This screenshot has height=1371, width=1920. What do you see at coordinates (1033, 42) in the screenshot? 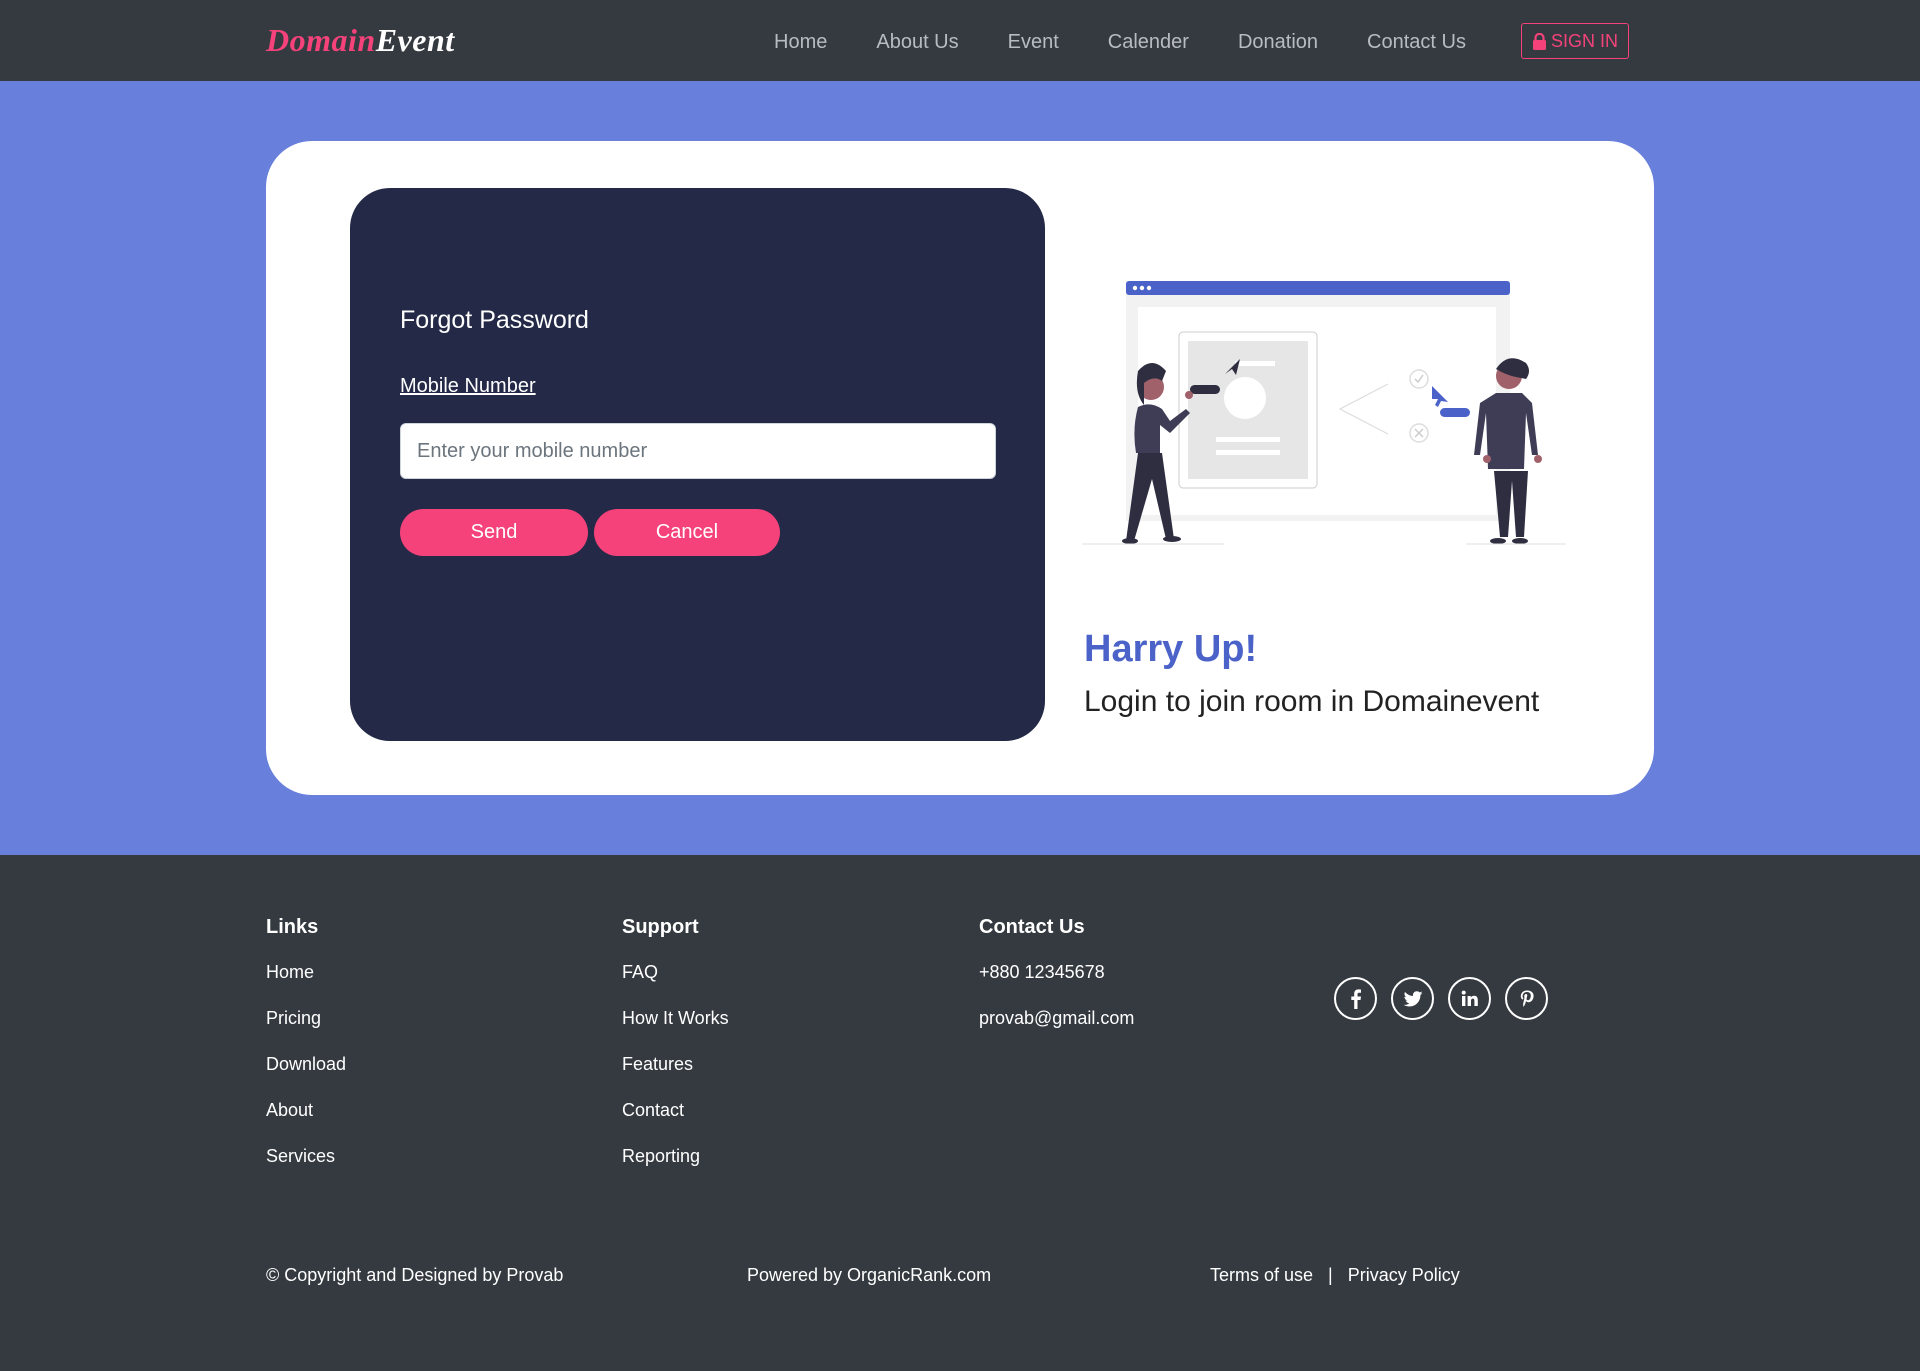
I see `nav-event: Event` at bounding box center [1033, 42].